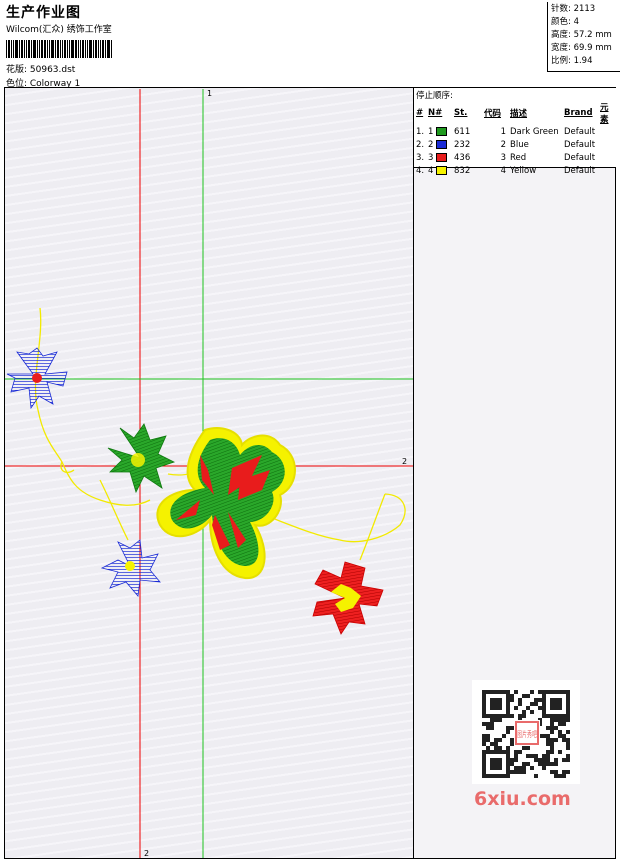 Image resolution: width=620 pixels, height=861 pixels. Describe the element at coordinates (130, 568) in the screenshot. I see `blue-flower-bottom` at that location.